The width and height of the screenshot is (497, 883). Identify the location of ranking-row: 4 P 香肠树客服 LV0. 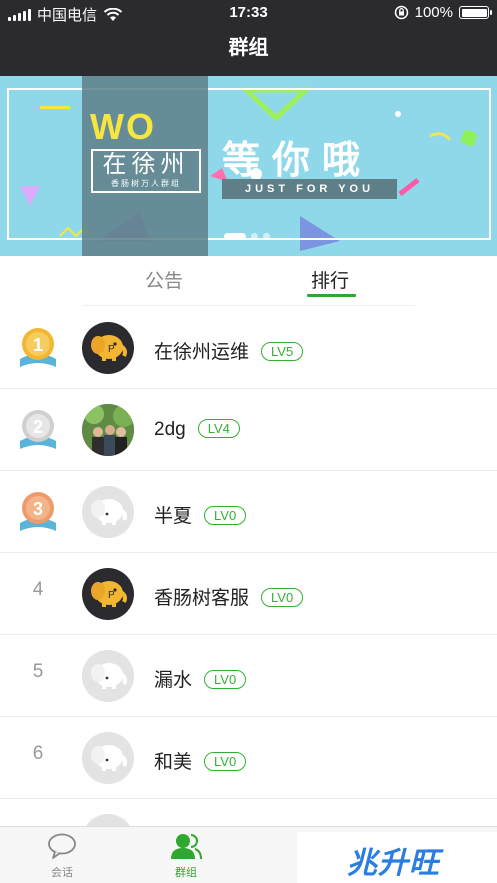
(248, 594).